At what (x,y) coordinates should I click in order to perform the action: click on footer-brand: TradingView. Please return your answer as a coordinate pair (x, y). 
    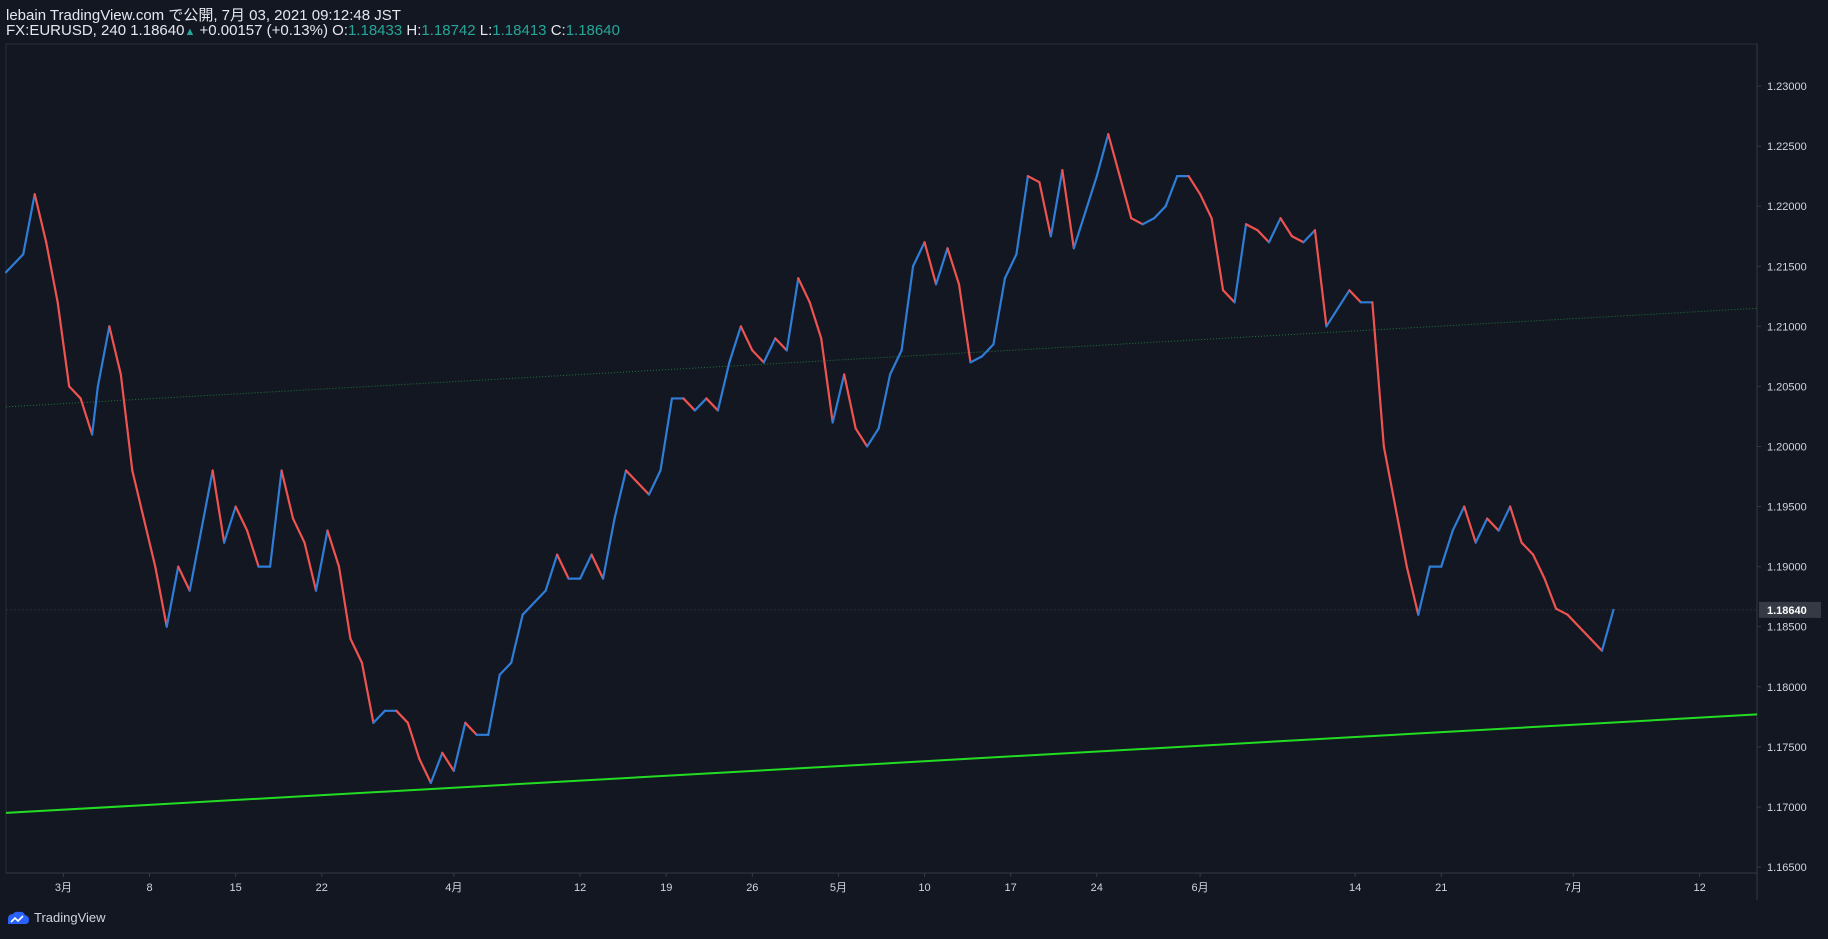
    Looking at the image, I should click on (56, 917).